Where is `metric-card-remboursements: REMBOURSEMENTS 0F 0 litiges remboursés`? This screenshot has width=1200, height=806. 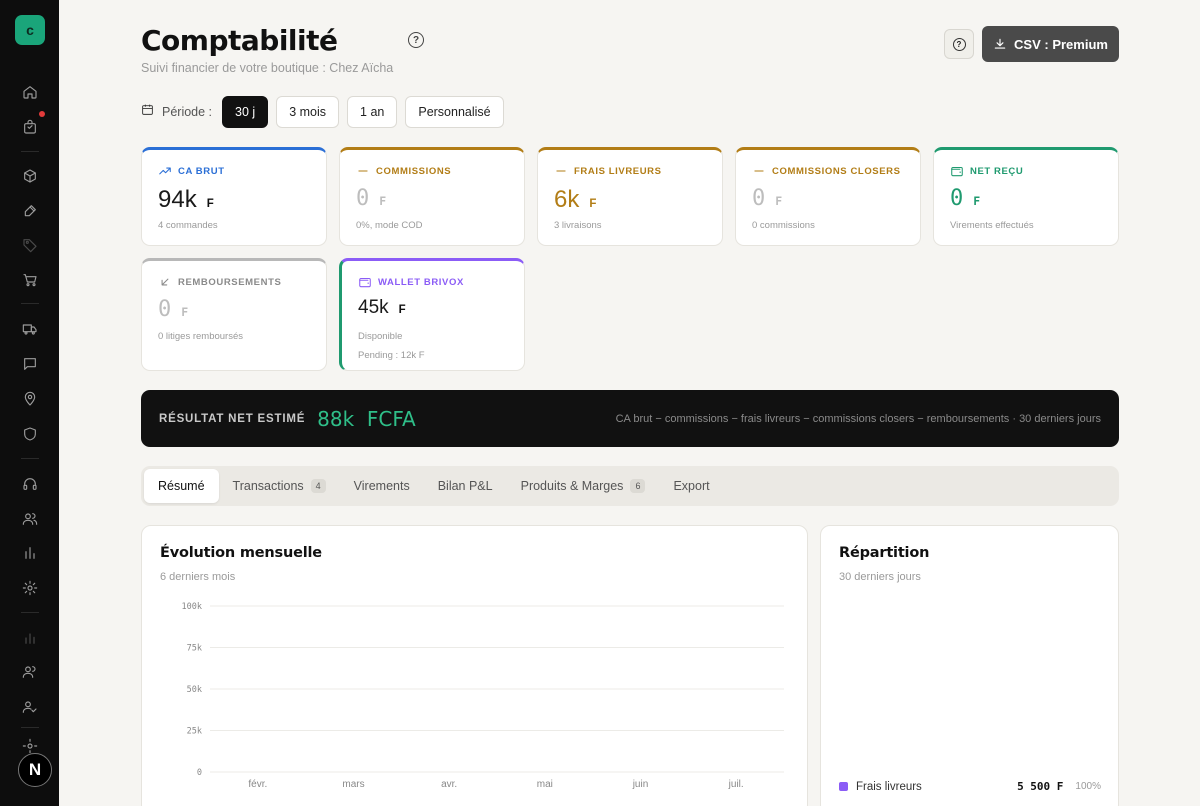
metric-card-remboursements: REMBOURSEMENTS 0F 0 litiges remboursés is located at coordinates (234, 314).